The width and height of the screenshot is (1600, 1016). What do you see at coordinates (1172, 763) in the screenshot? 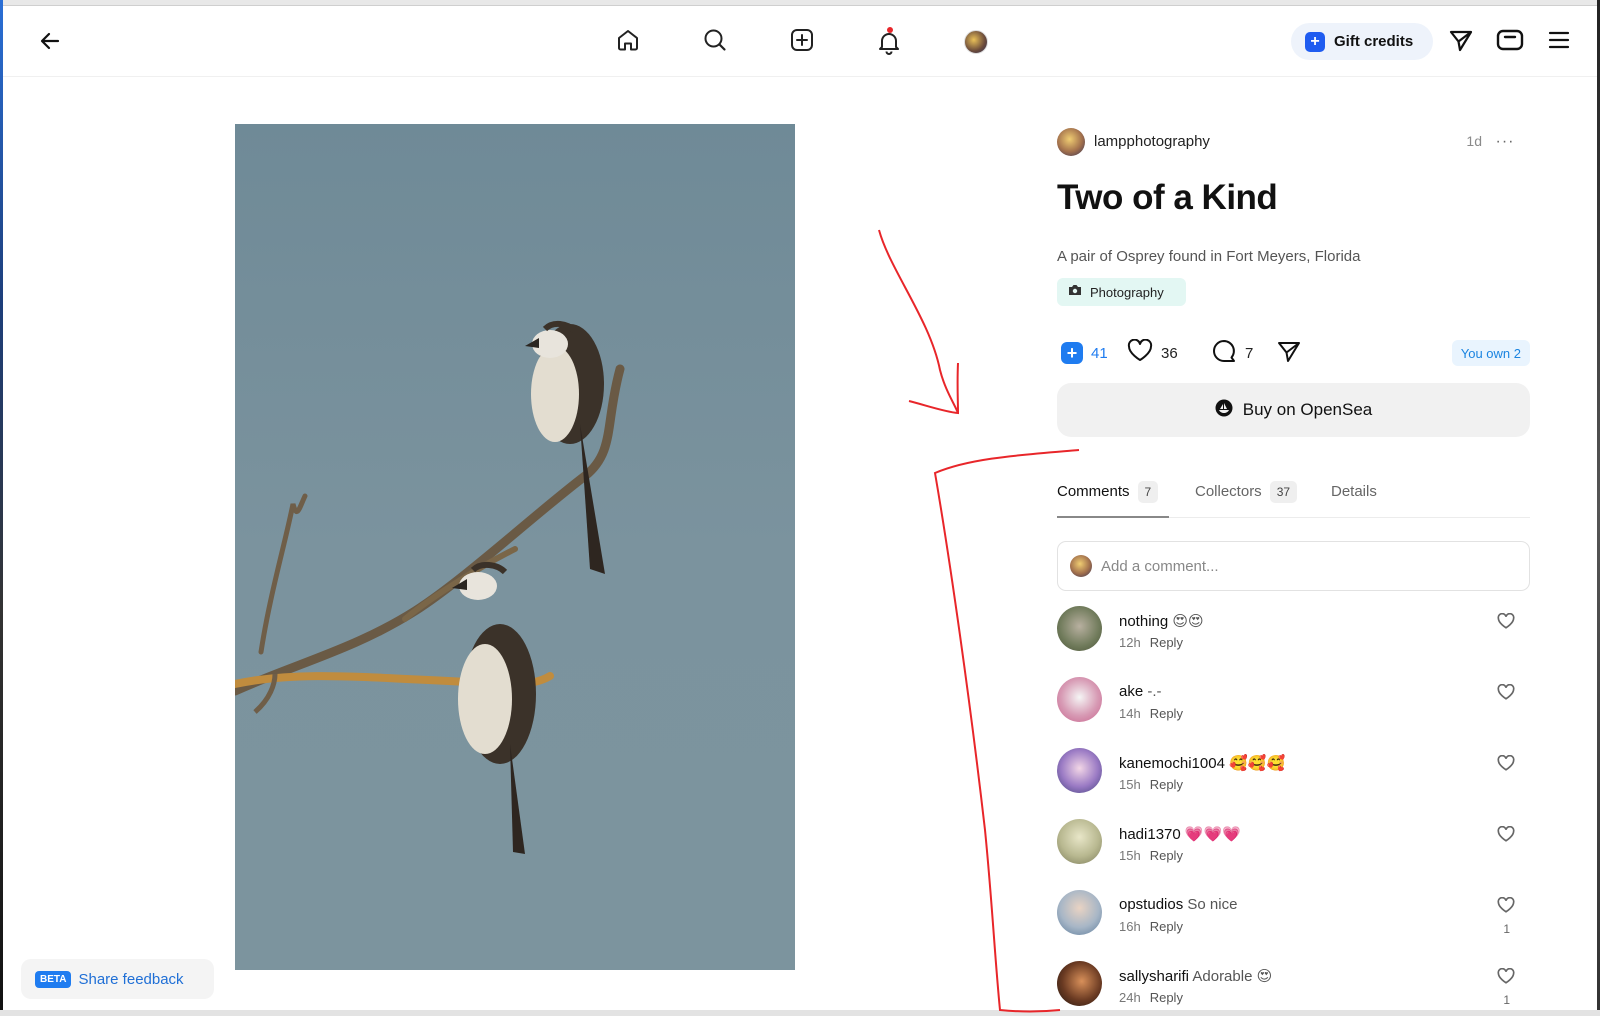
I see `comment-username: kanemochi1004` at bounding box center [1172, 763].